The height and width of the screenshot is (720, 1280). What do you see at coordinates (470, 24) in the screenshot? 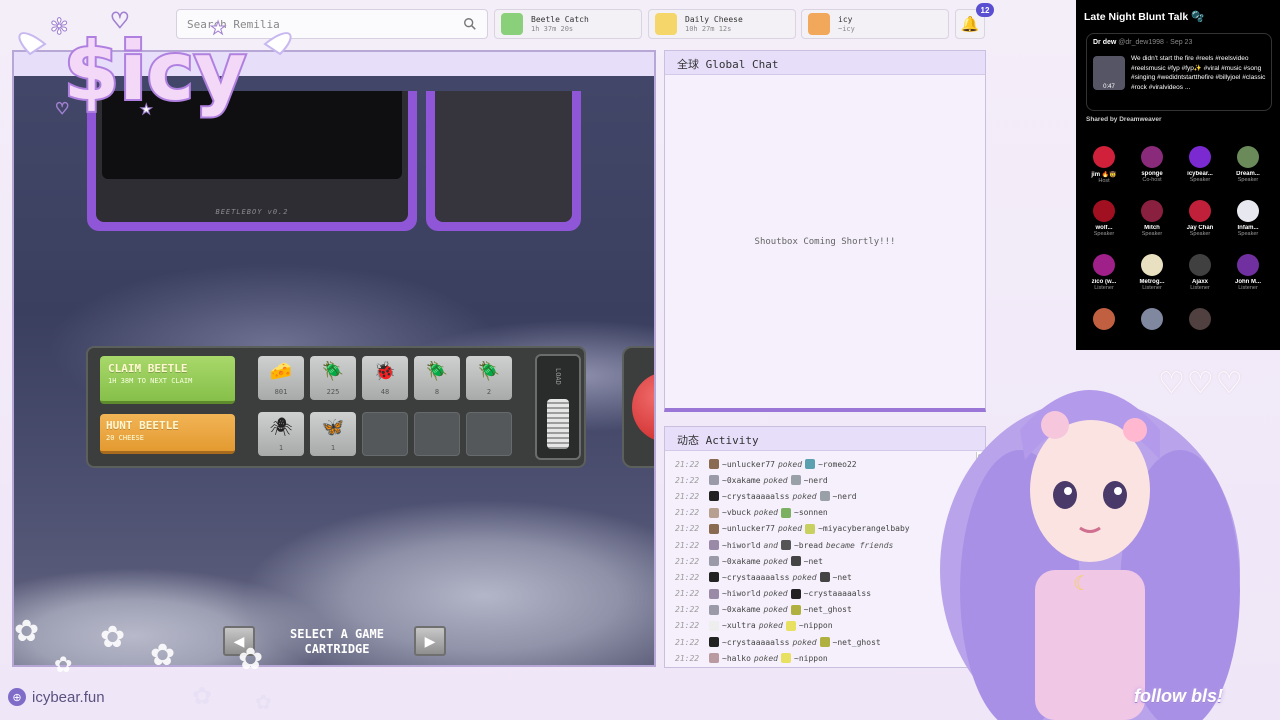
I see `search-icon` at bounding box center [470, 24].